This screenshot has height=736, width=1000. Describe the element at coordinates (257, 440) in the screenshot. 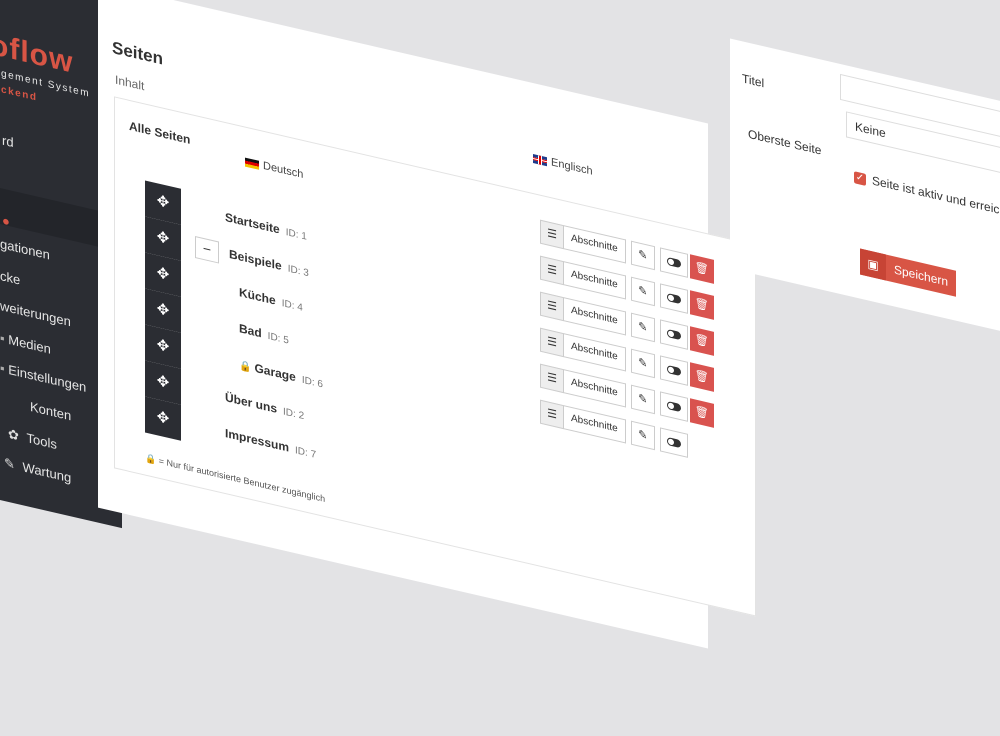

I see `page-name: Impressum` at that location.